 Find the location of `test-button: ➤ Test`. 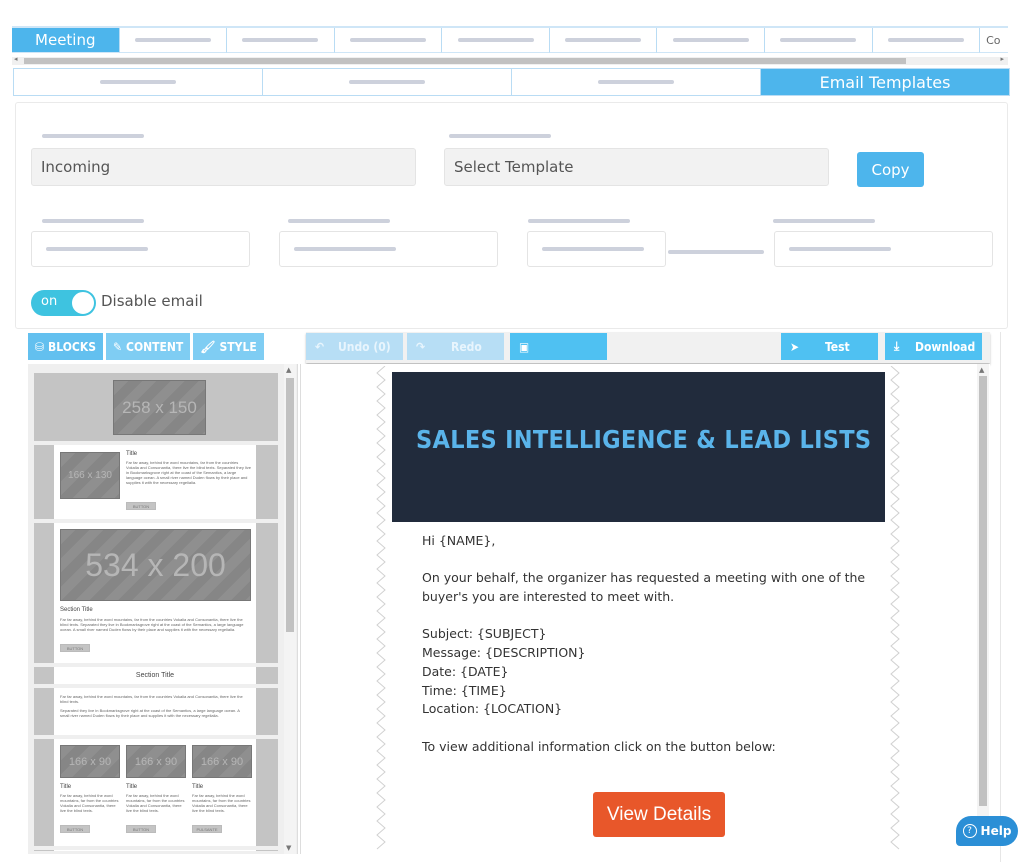

test-button: ➤ Test is located at coordinates (829, 346).